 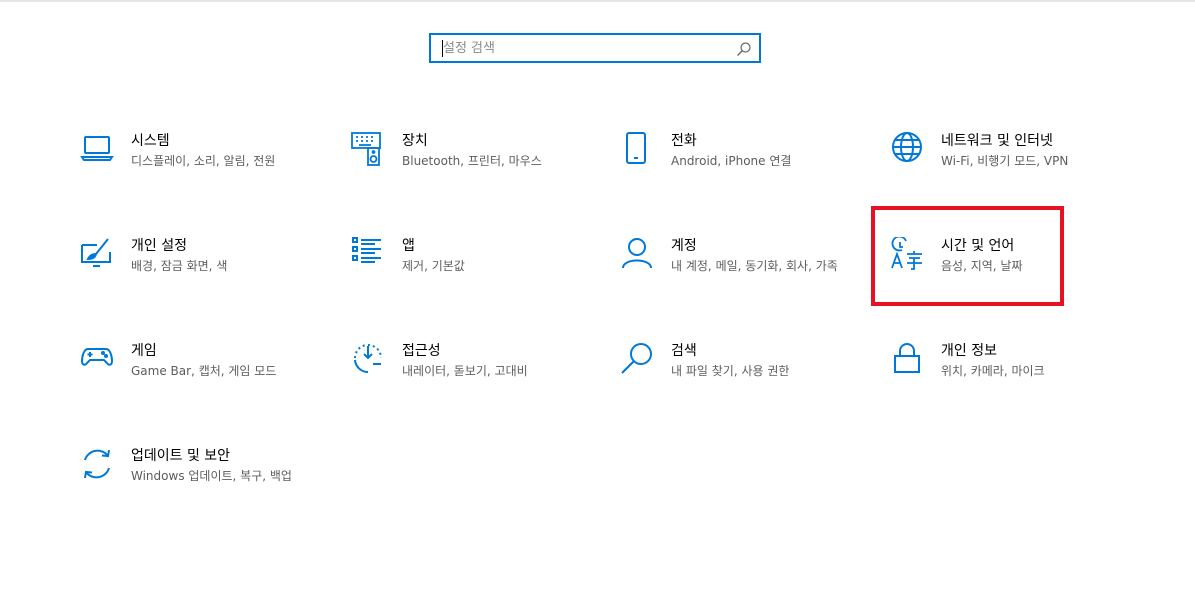 I want to click on tile-phone: 전화 Android, iPhone 연결, so click(x=740, y=167).